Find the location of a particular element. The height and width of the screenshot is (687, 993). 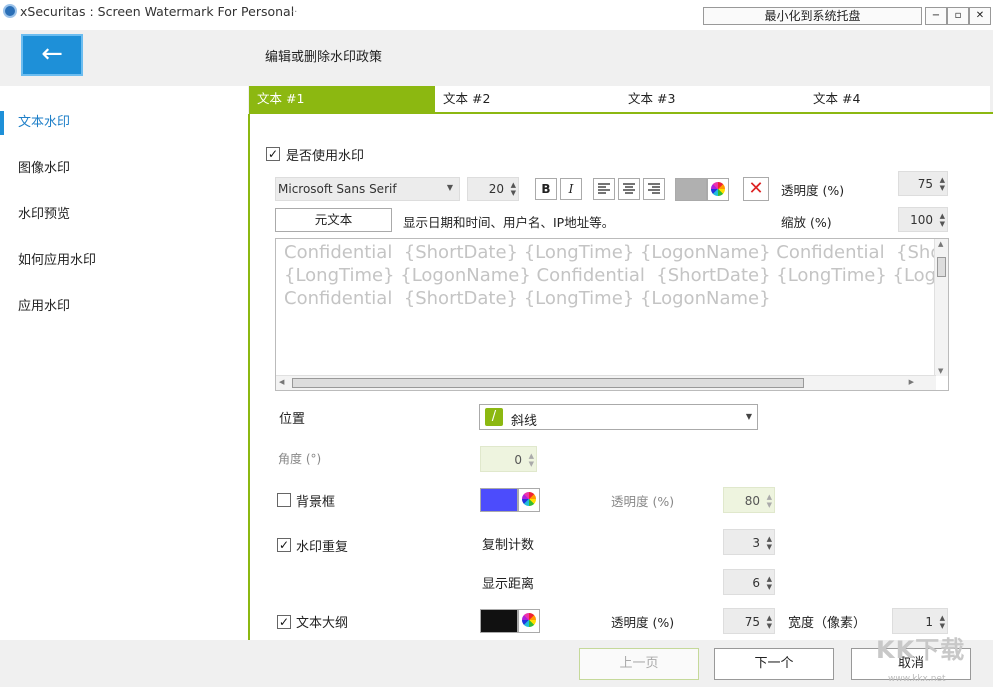

position-select: / 斜线 ▼ is located at coordinates (618, 417).